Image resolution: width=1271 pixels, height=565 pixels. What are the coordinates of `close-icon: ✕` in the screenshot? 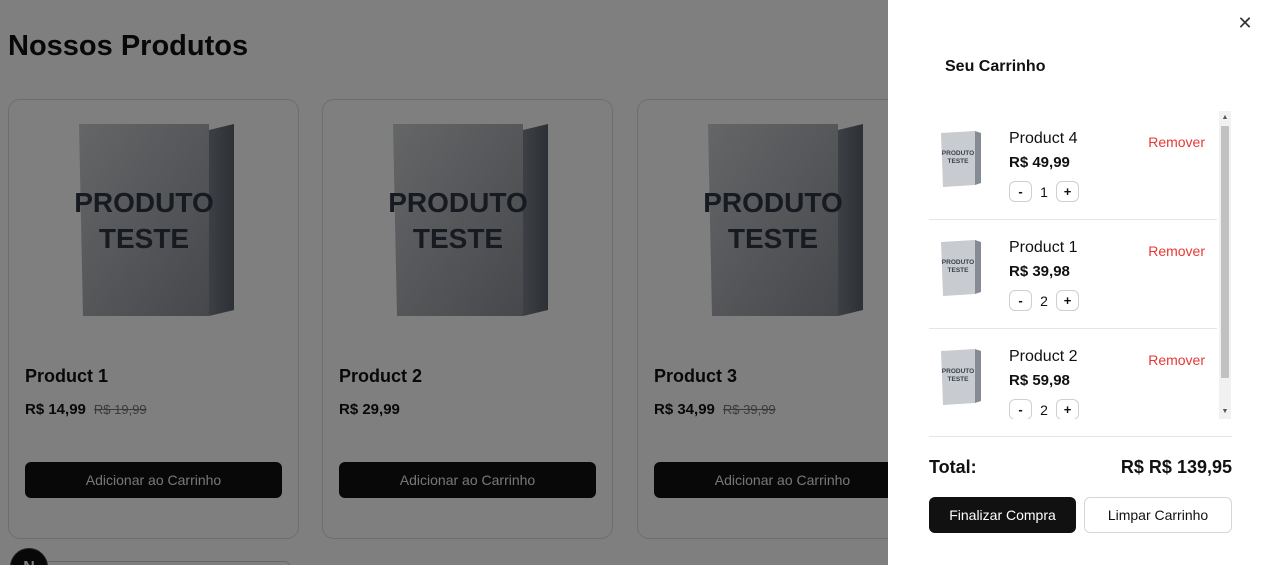 It's located at (1245, 23).